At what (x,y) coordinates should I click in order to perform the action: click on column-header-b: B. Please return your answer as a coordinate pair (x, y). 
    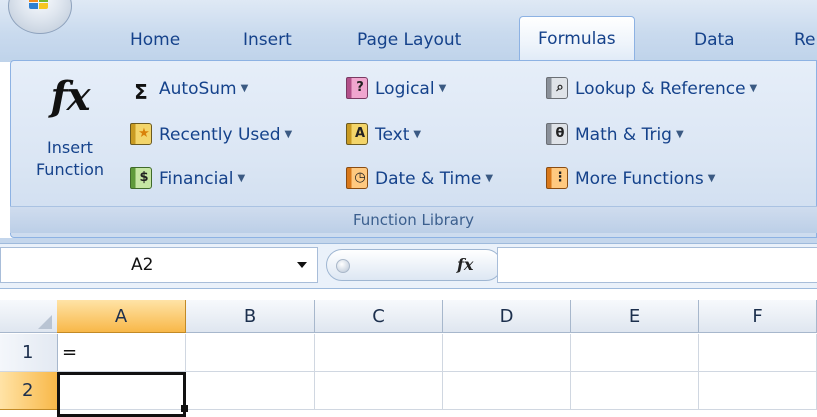
    Looking at the image, I should click on (250, 316).